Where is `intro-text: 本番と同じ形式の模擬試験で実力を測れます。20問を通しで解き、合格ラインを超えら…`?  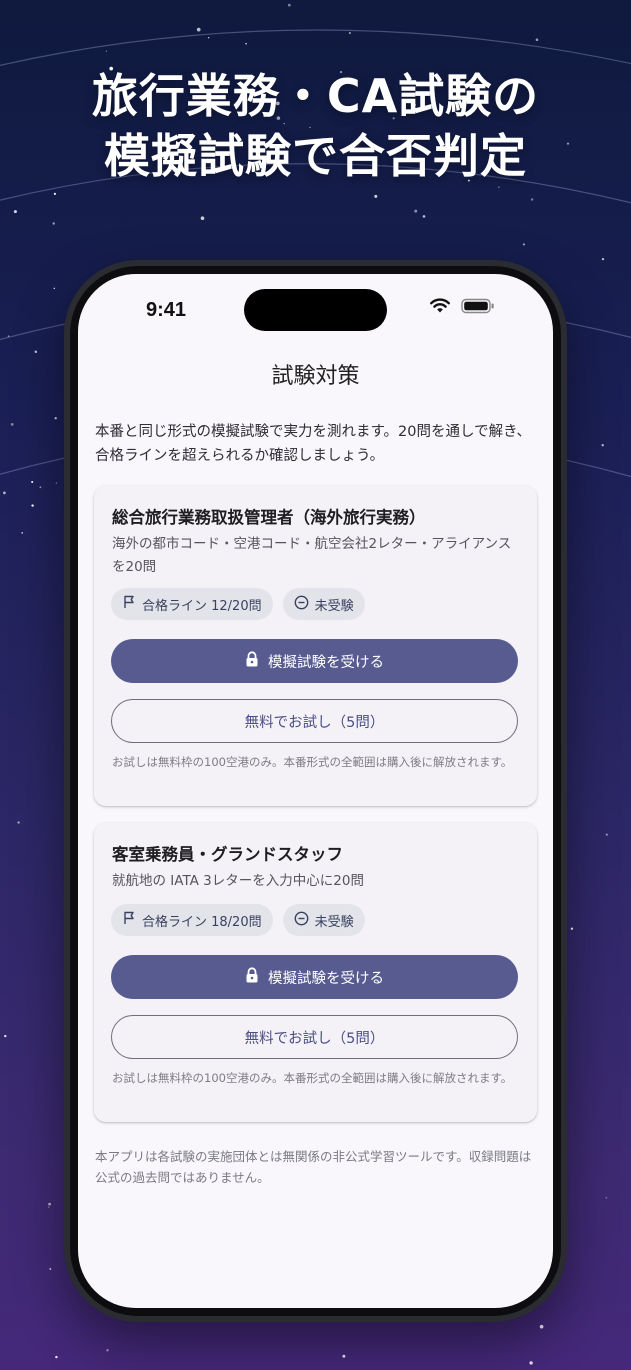 intro-text: 本番と同じ形式の模擬試験で実力を測れます。20問を通しで解き、合格ラインを超えら… is located at coordinates (313, 444).